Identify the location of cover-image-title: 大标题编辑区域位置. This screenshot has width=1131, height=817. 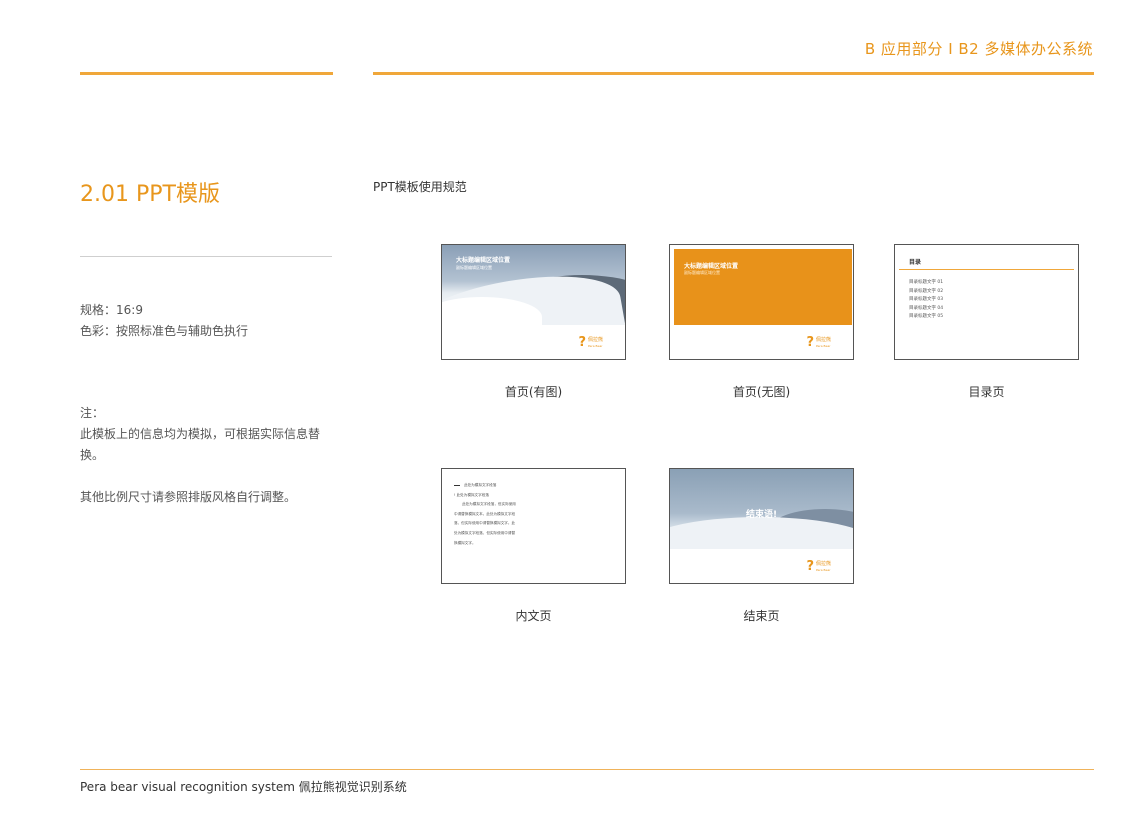
(483, 260).